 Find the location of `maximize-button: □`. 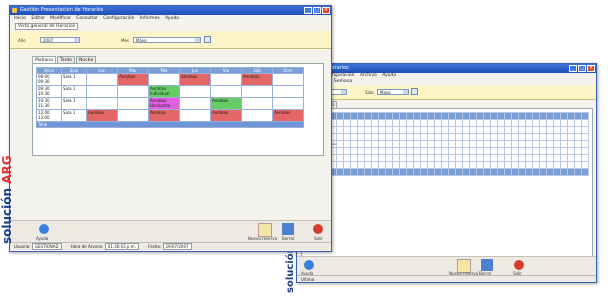

maximize-button: □ is located at coordinates (582, 68).